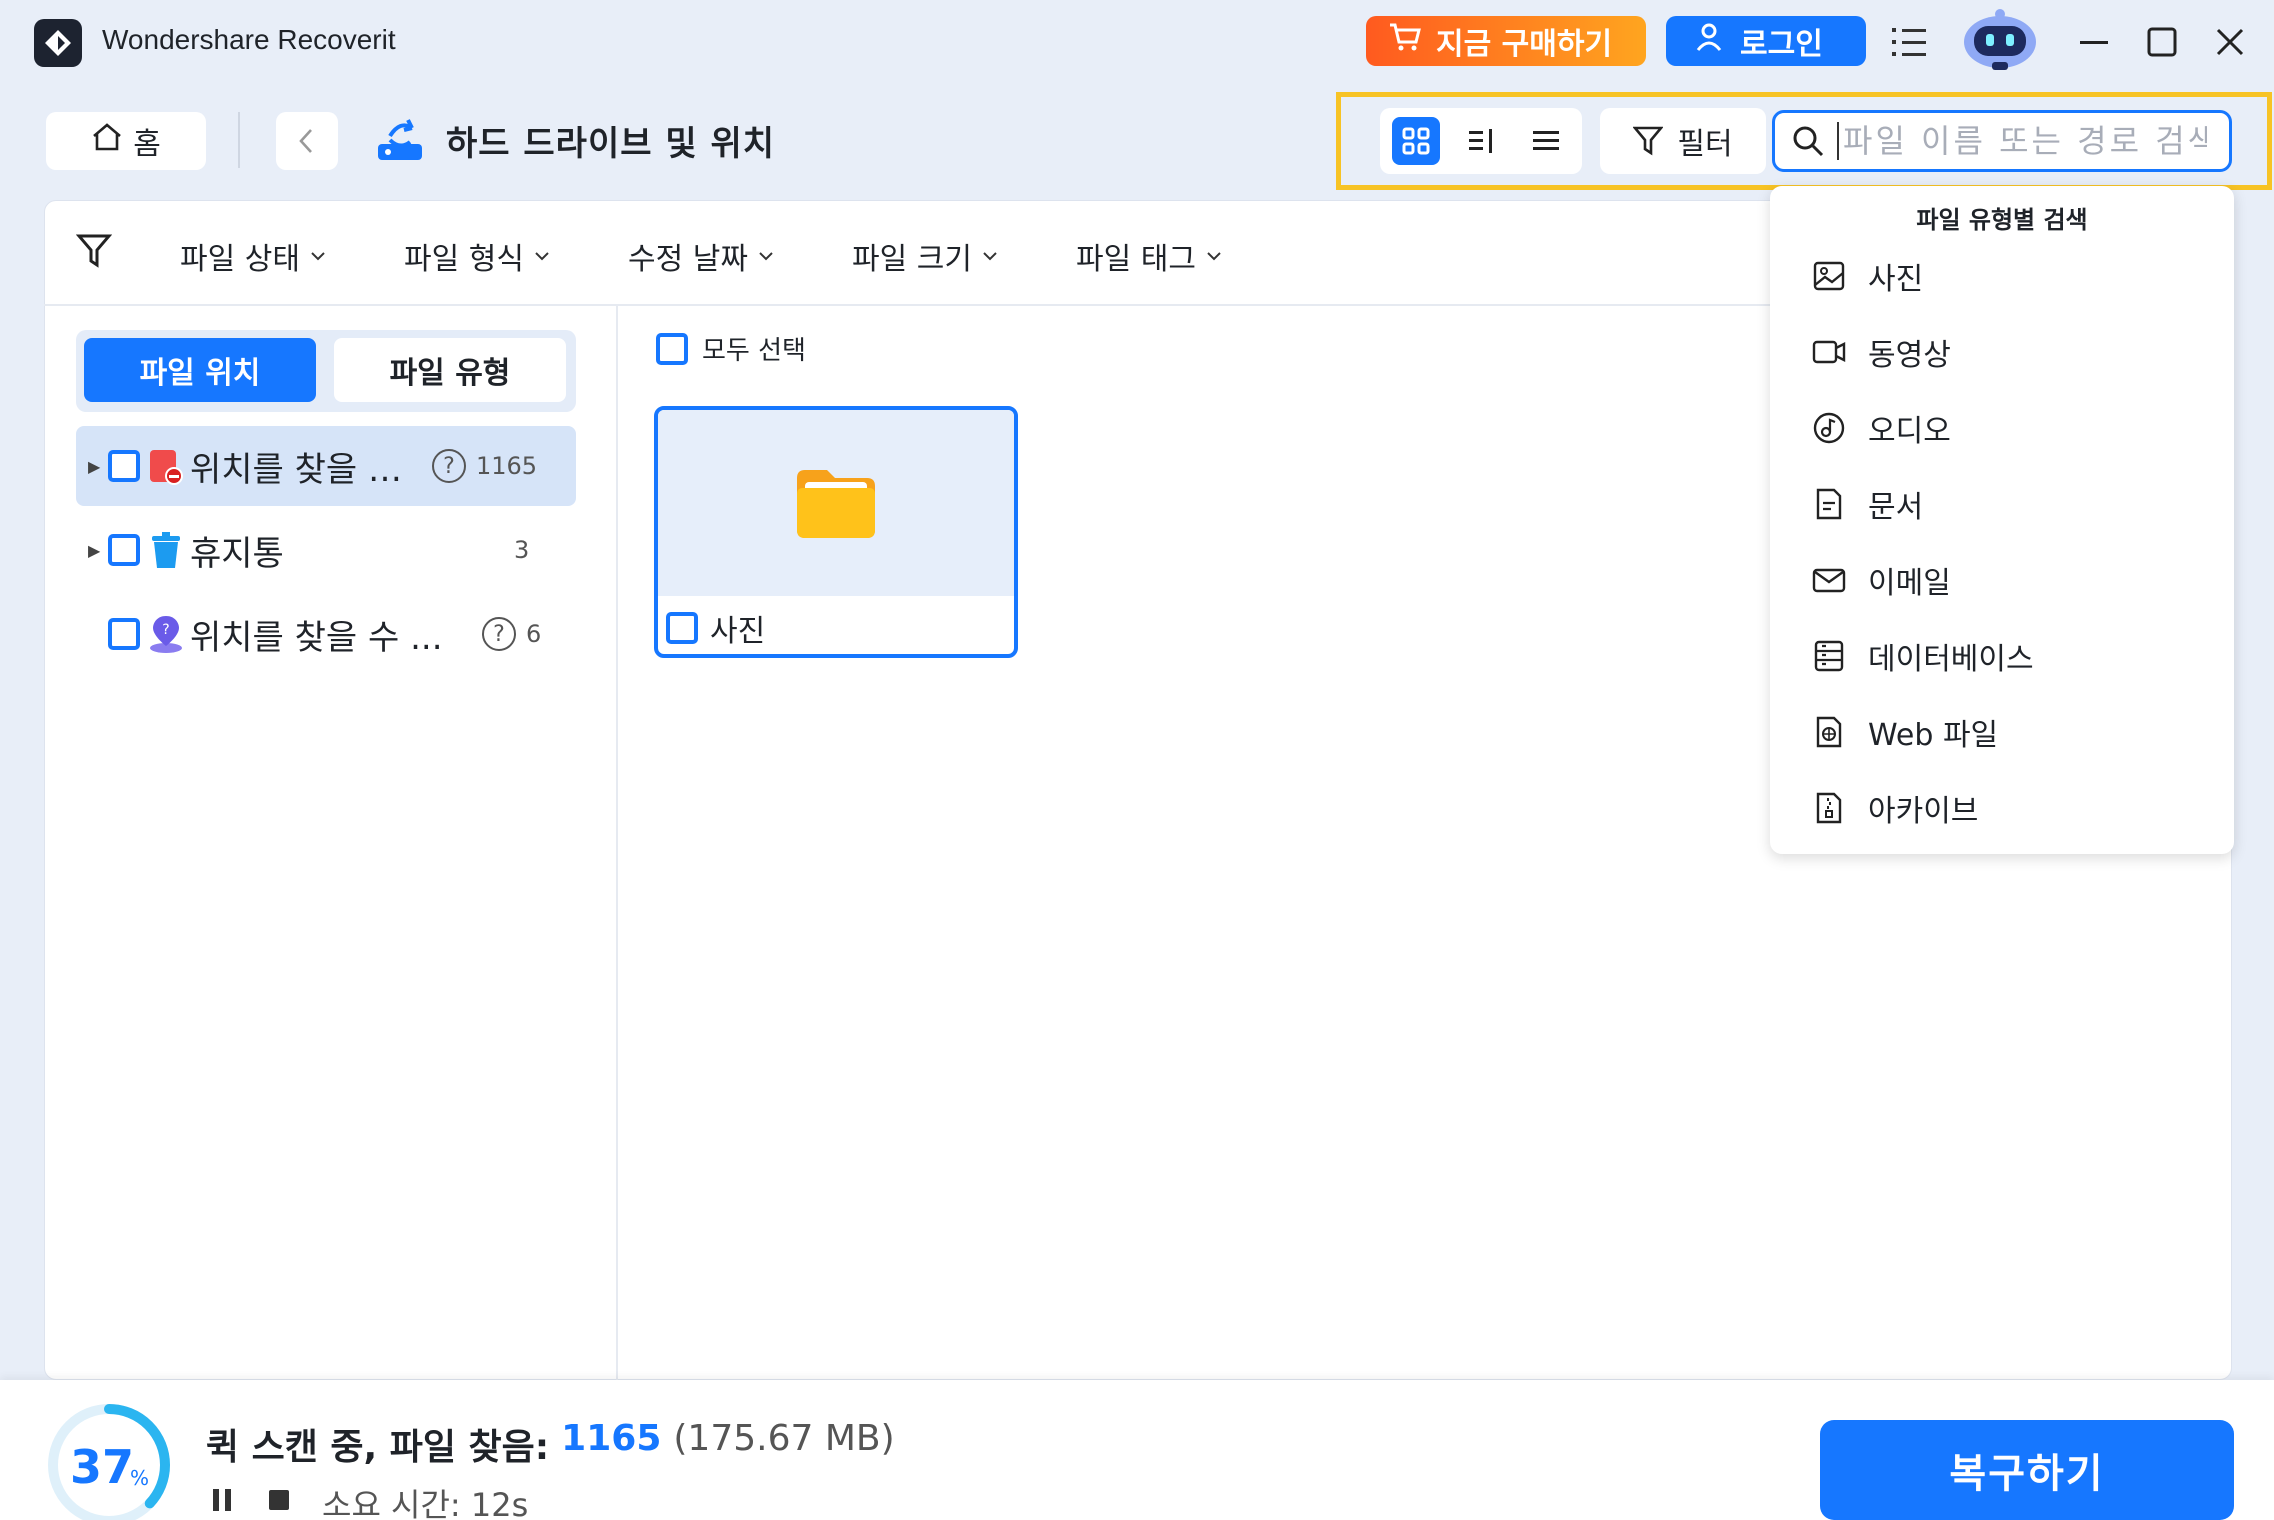 The width and height of the screenshot is (2274, 1520). I want to click on buy-now-button: 지금 구매하기, so click(1506, 41).